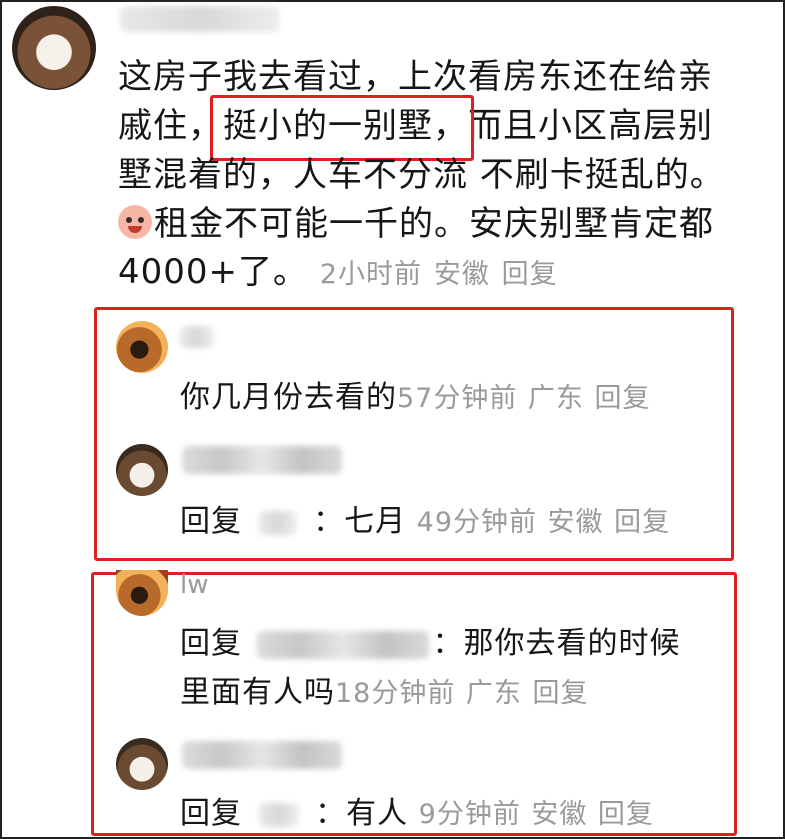 The image size is (785, 839). I want to click on commenter-avatar, so click(54, 48).